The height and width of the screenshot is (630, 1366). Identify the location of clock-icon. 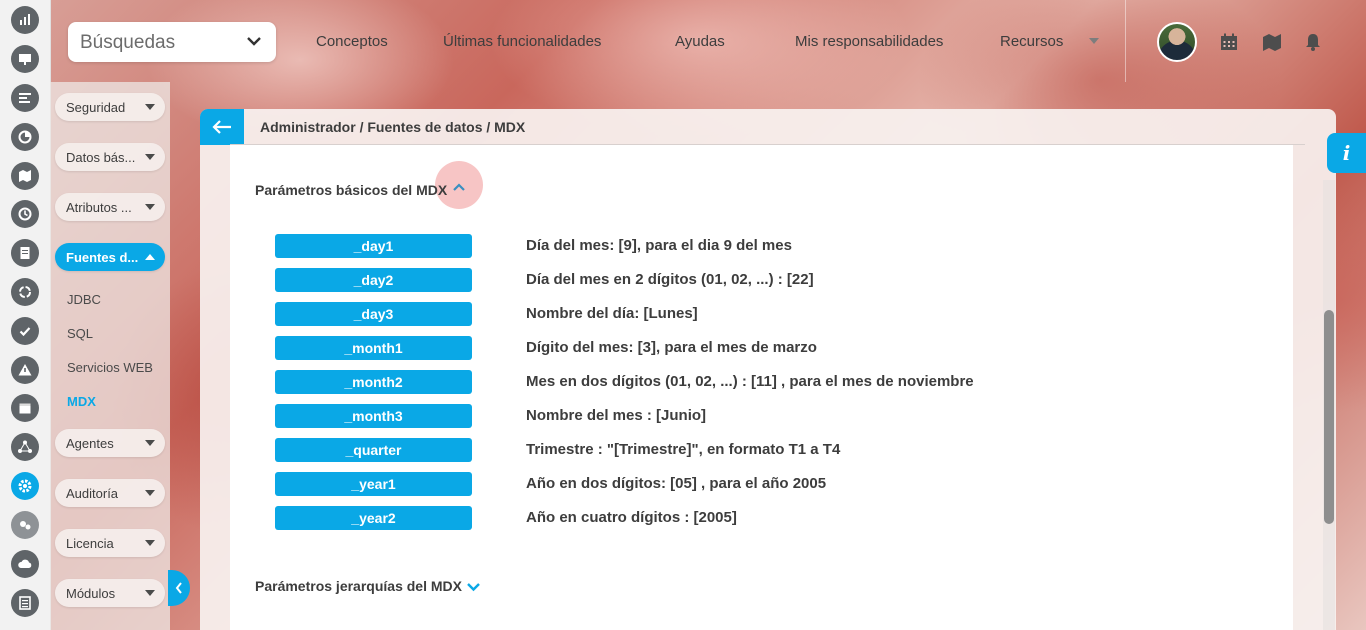
(25, 214).